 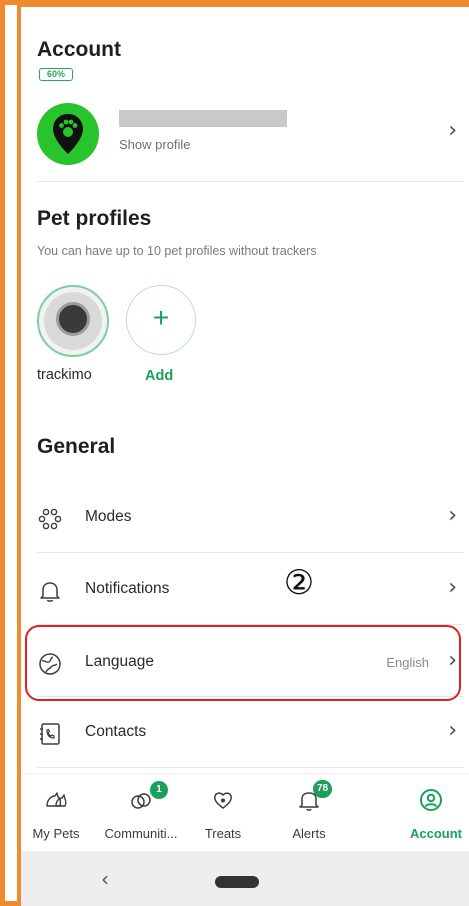 What do you see at coordinates (155, 144) in the screenshot?
I see `show-profile-link: Show profile` at bounding box center [155, 144].